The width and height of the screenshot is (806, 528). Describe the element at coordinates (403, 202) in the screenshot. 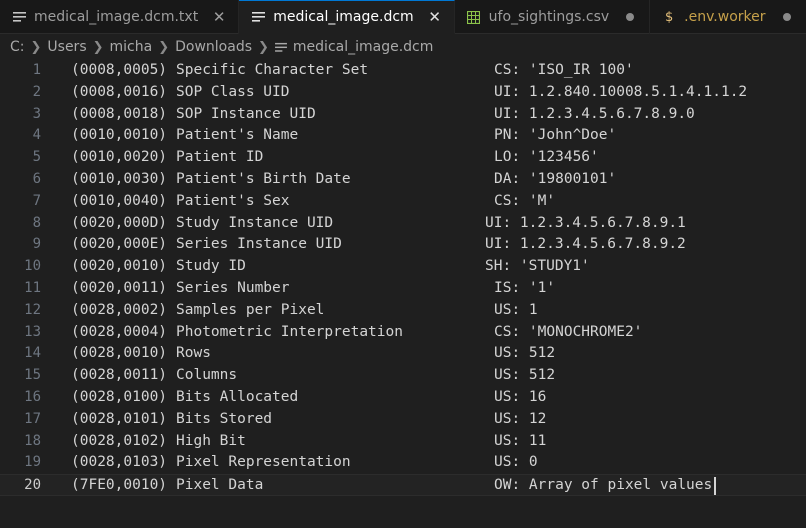

I see `editor-line: 7 (0010,0040) Patient's Sex CS: 'M'` at that location.